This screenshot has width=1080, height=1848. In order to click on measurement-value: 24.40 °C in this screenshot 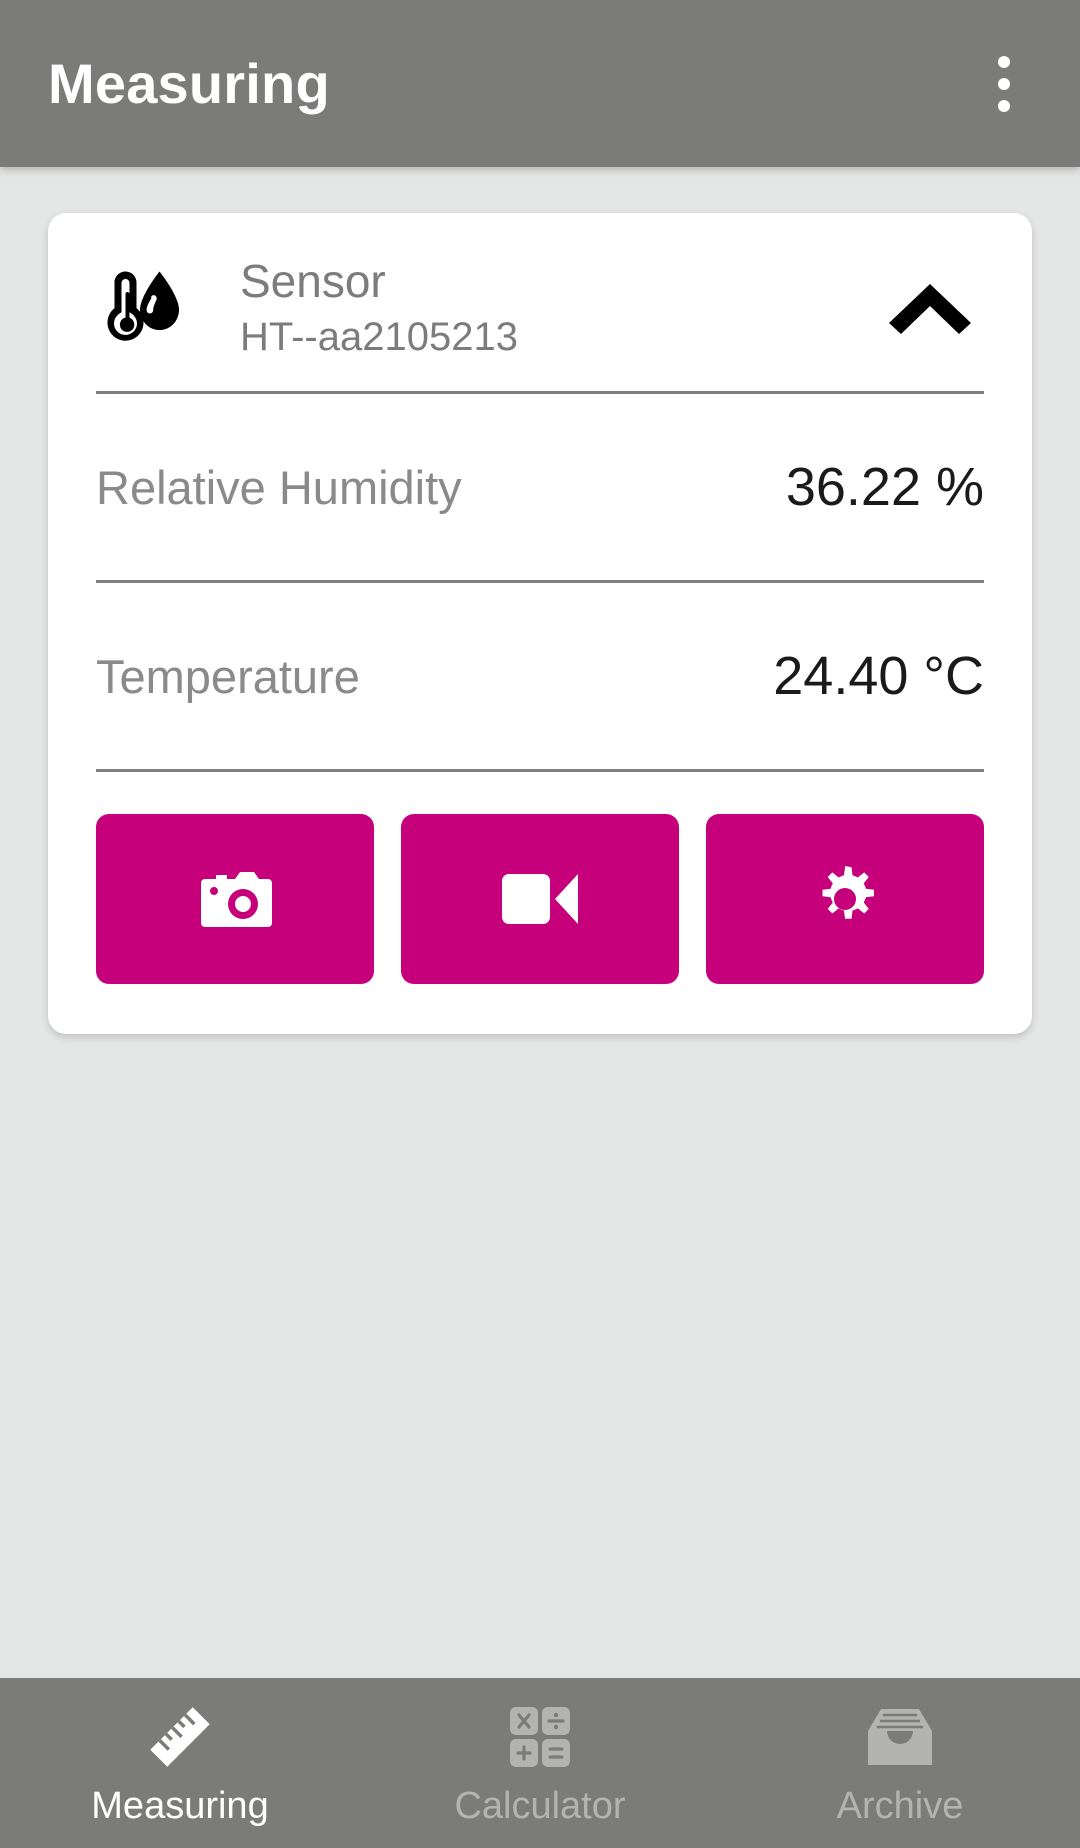, I will do `click(878, 676)`.